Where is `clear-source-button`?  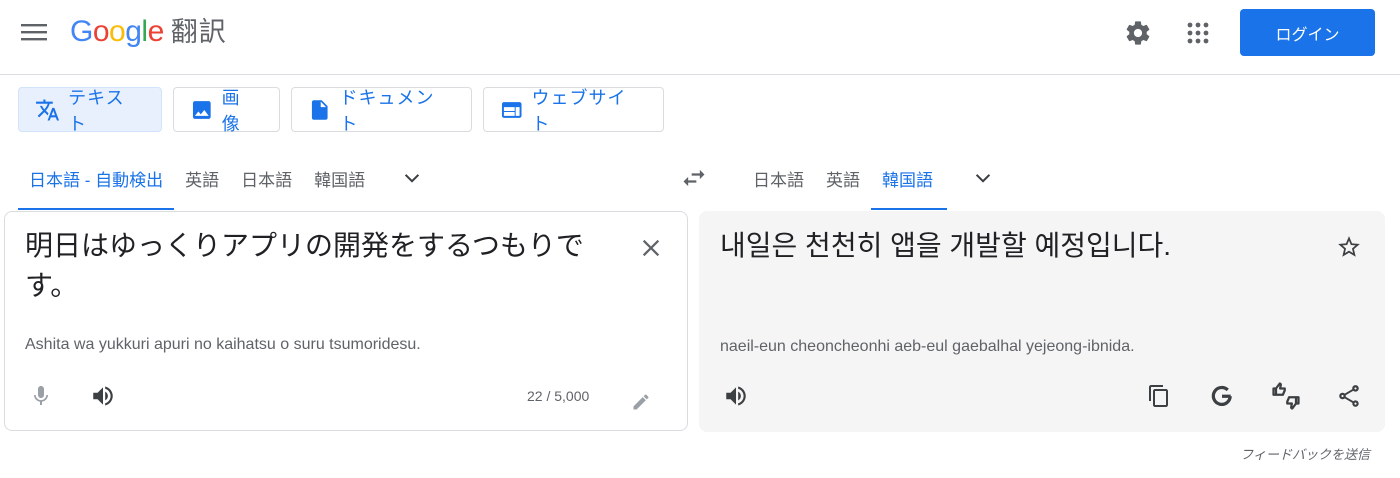 clear-source-button is located at coordinates (651, 248).